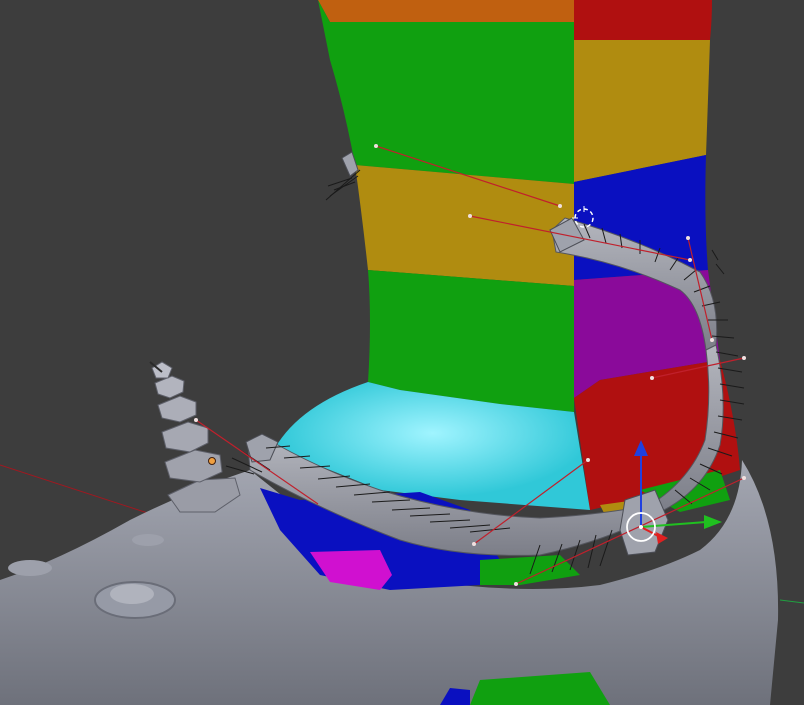  Describe the element at coordinates (713, 522) in the screenshot. I see `gizmo-y-arrow` at that location.